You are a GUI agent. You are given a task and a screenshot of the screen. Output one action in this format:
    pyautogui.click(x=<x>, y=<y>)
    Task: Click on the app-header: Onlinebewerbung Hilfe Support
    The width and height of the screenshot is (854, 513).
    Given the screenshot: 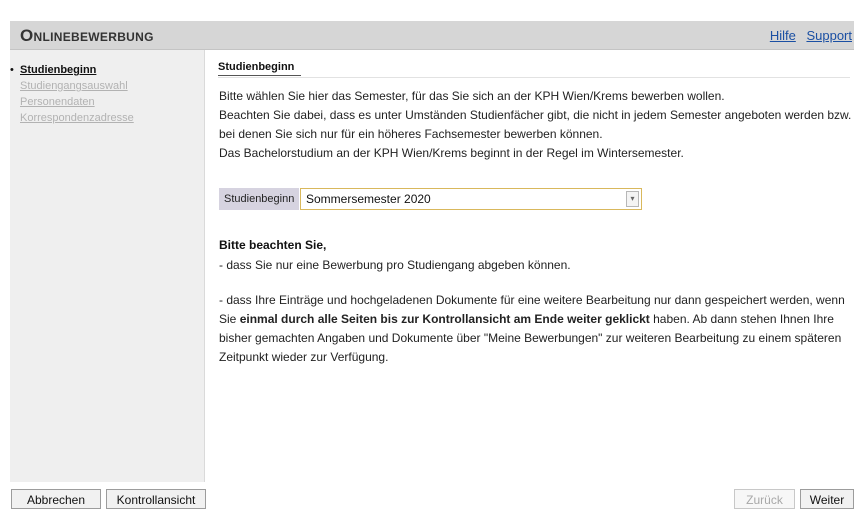 What is the action you would take?
    pyautogui.click(x=432, y=35)
    